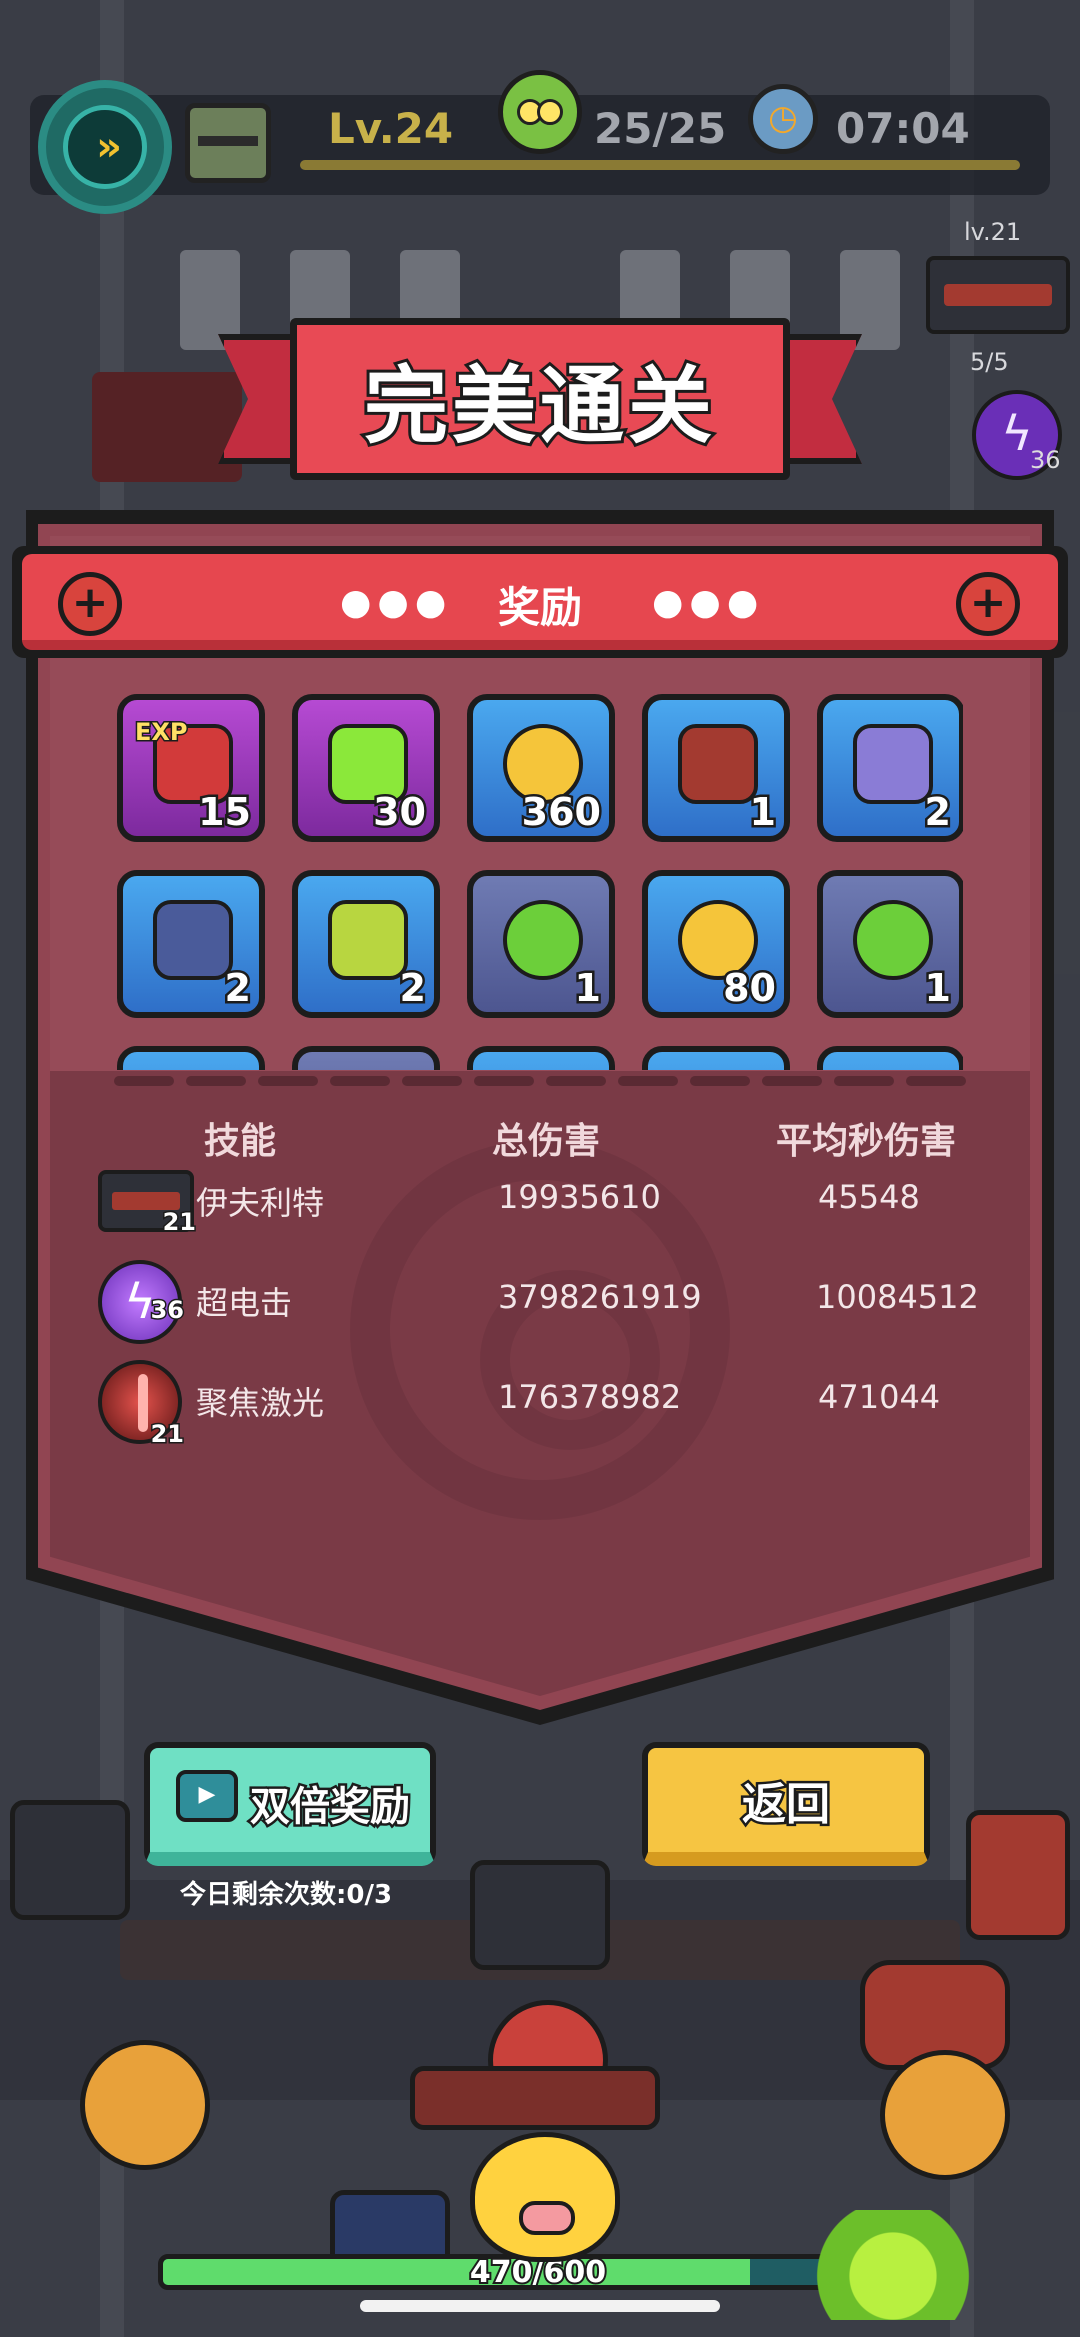  Describe the element at coordinates (945, 2115) in the screenshot. I see `hero-right` at that location.